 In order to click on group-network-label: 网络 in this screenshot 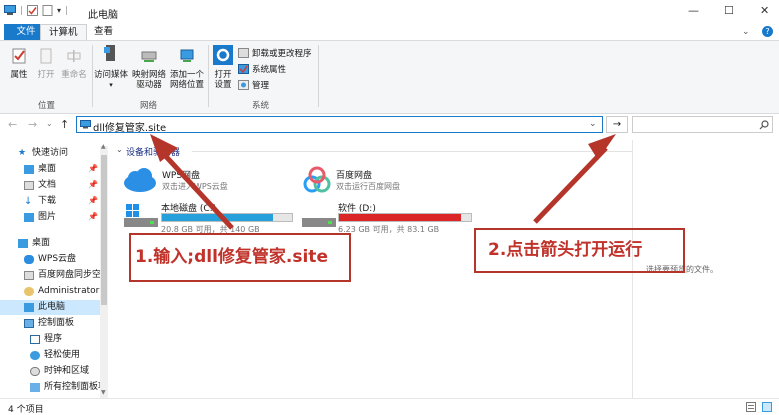, I will do `click(149, 106)`.